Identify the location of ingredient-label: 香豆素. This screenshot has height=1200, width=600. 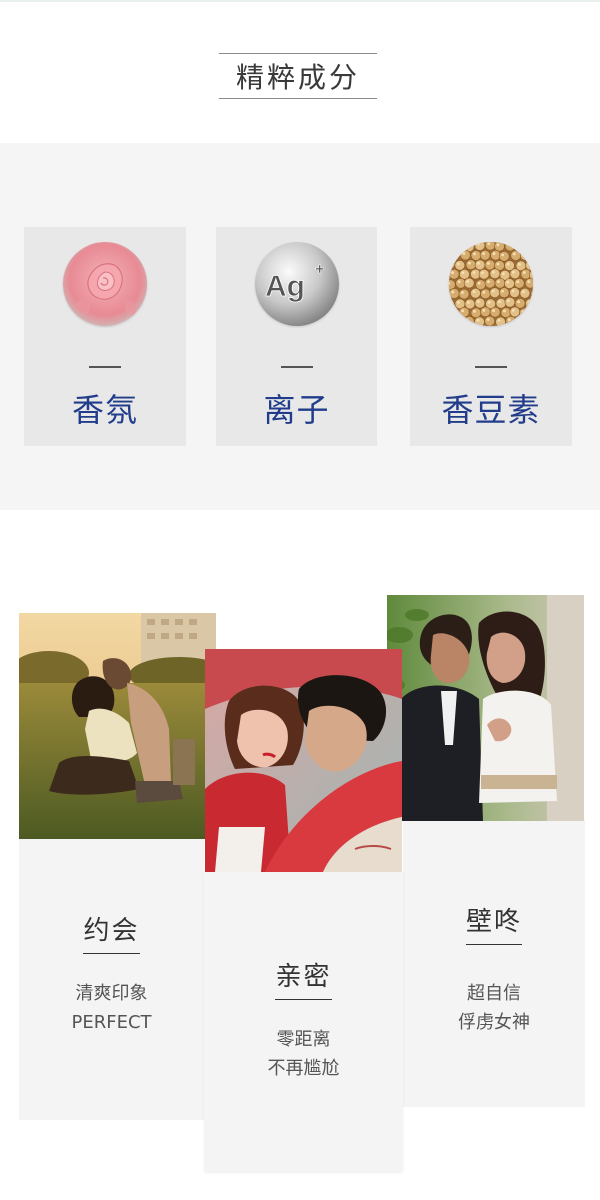
(491, 410).